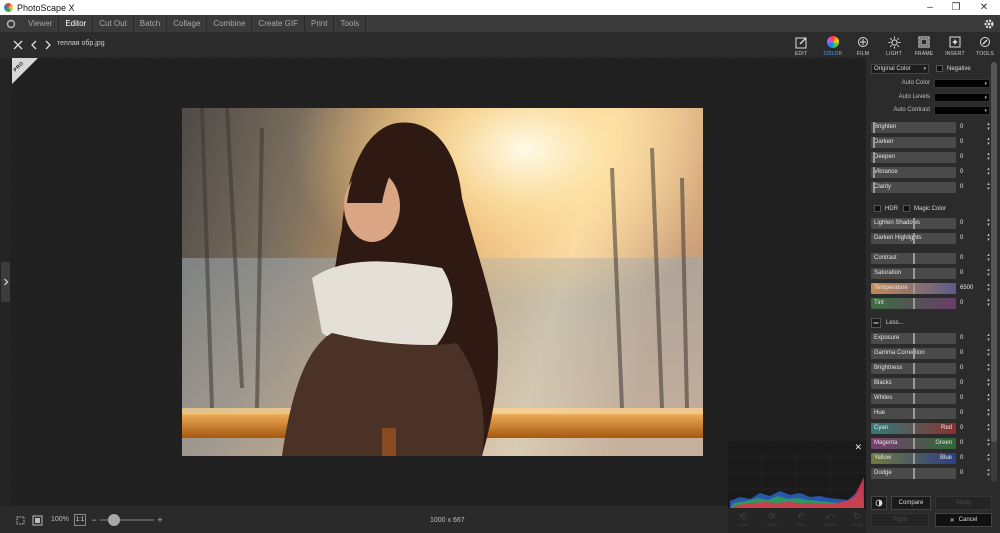 The width and height of the screenshot is (1000, 533). Describe the element at coordinates (113, 23) in the screenshot. I see `menu-cutout: Cut Out` at that location.